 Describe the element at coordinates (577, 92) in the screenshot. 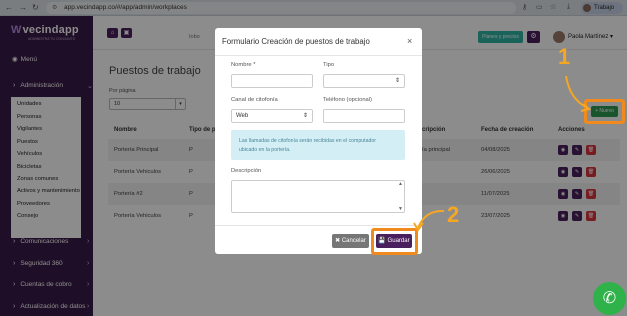

I see `arrow-to-new-button` at that location.